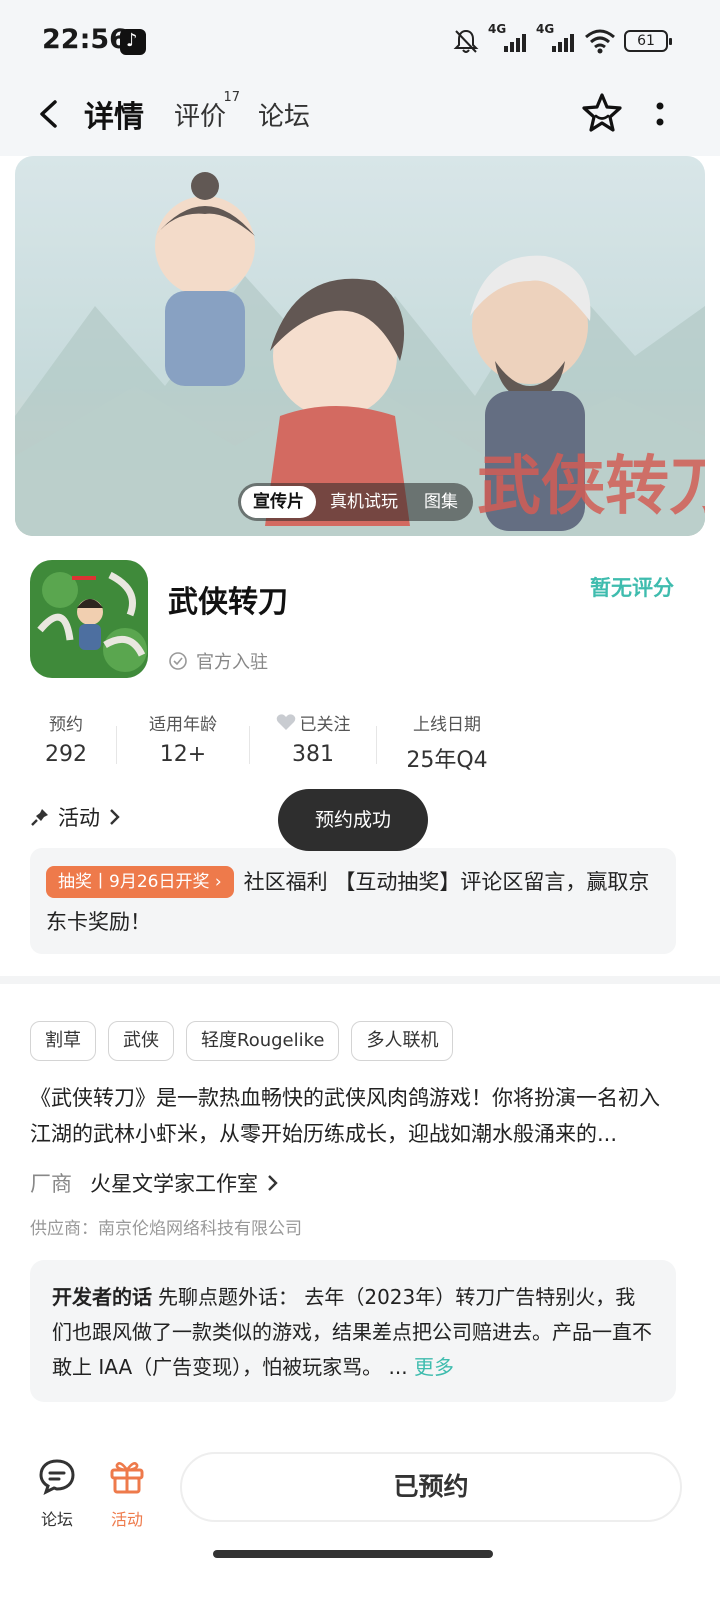 The image size is (720, 1600). Describe the element at coordinates (76, 817) in the screenshot. I see `activity-link: 活动` at that location.